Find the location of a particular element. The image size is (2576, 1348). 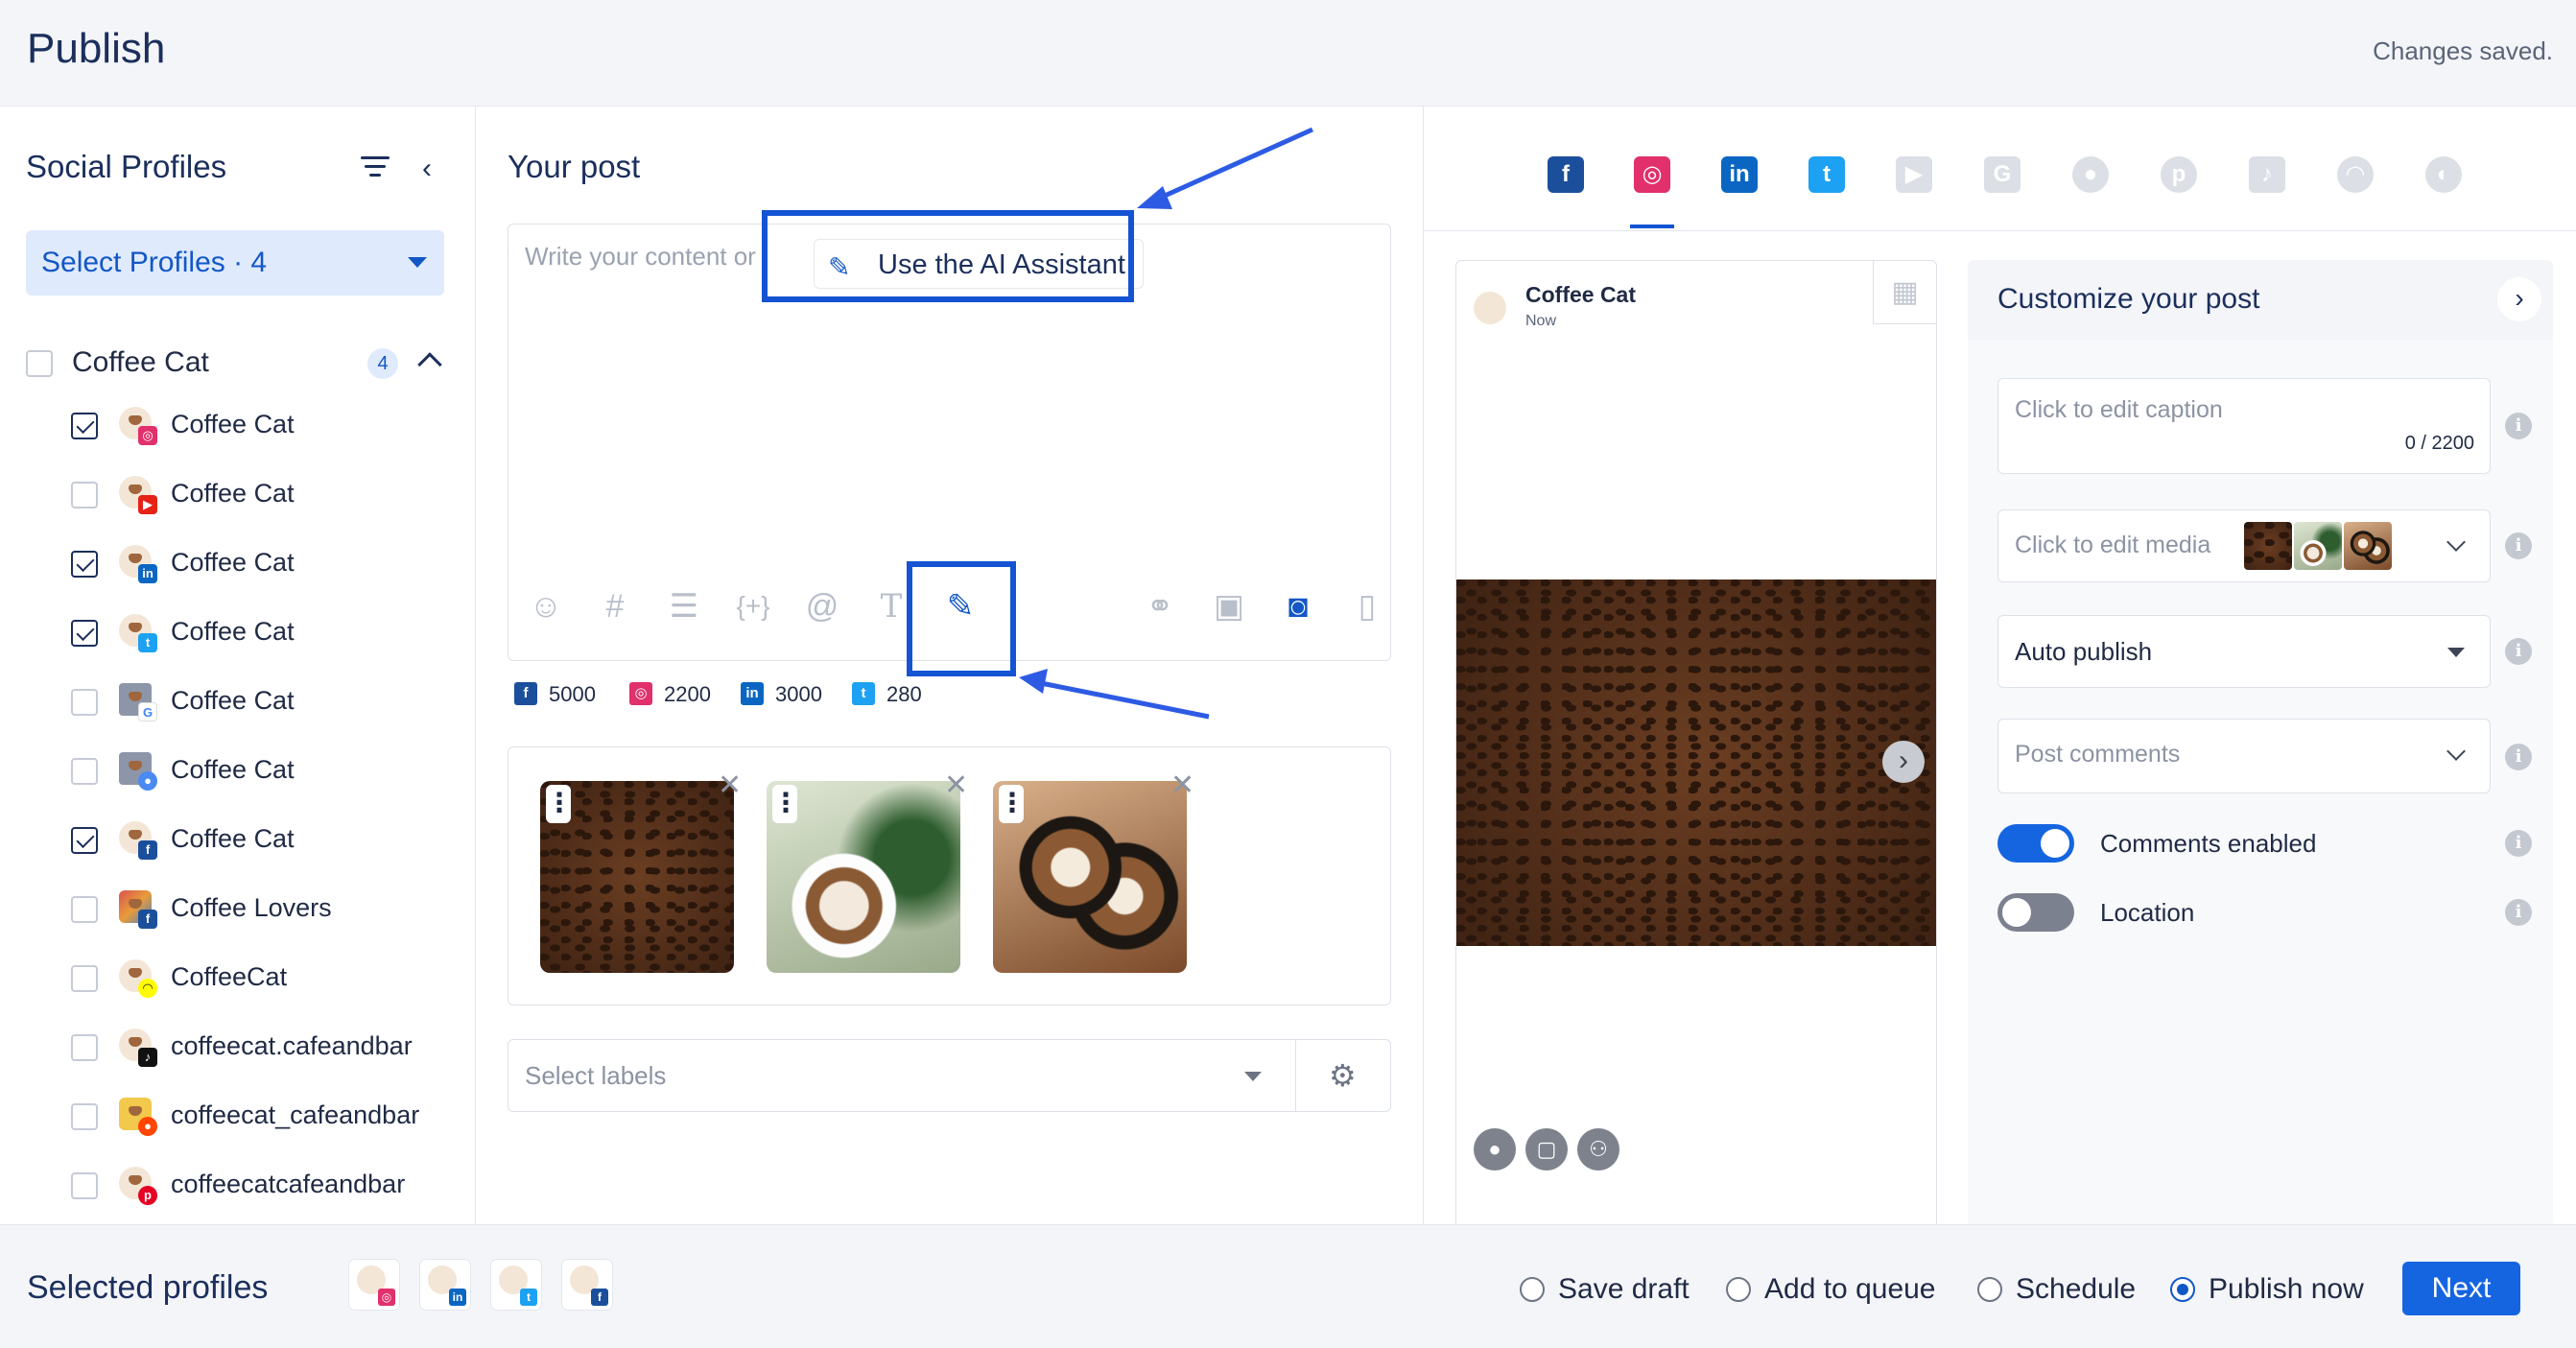

group-name: Coffee Cat is located at coordinates (141, 362).